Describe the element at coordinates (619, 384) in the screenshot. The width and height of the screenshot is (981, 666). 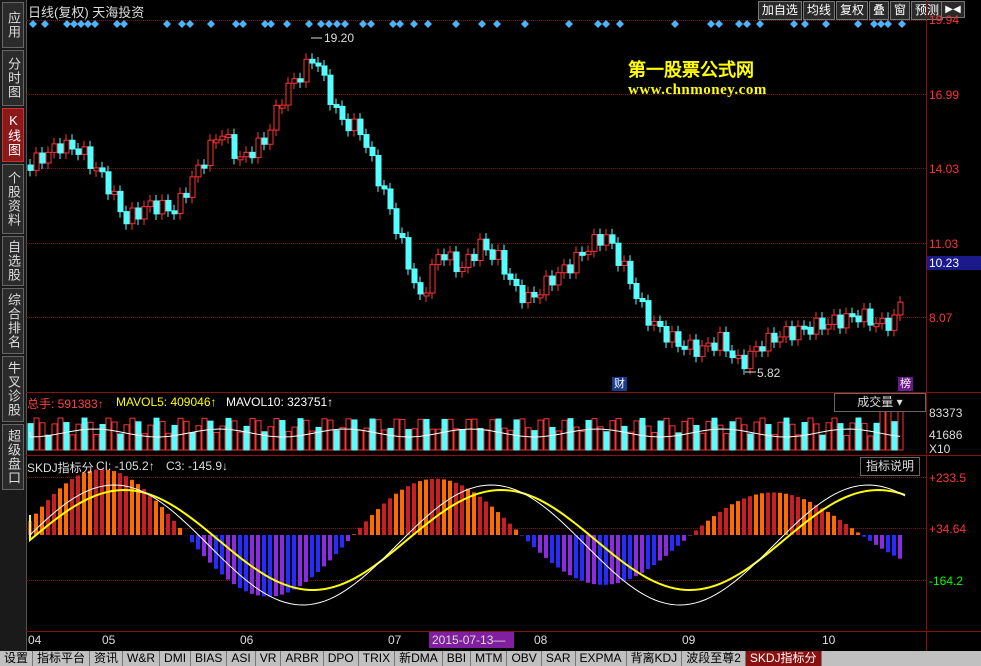
I see `finance-badge: 财` at that location.